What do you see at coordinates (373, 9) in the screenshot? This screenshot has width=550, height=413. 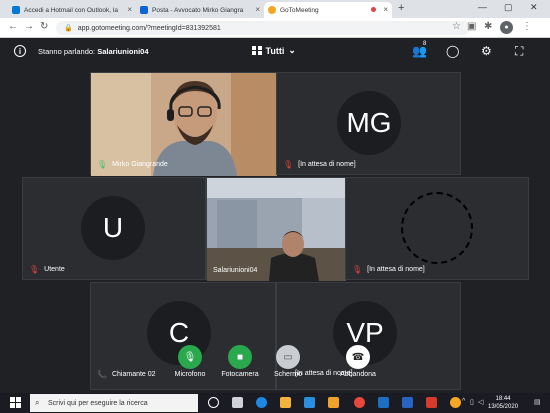 I see `recording-dot-icon` at bounding box center [373, 9].